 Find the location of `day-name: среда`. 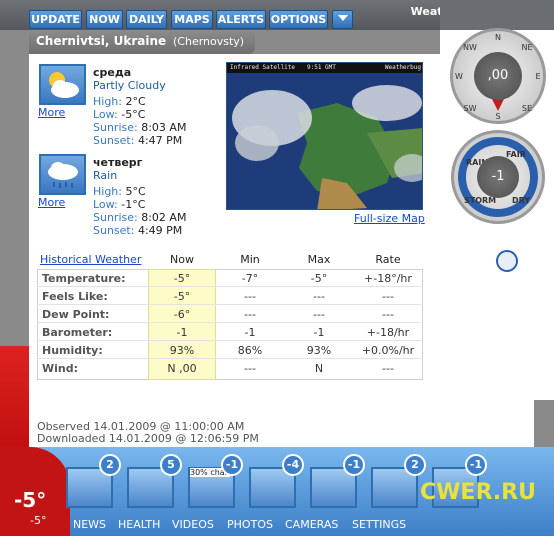

day-name: среда is located at coordinates (112, 72).